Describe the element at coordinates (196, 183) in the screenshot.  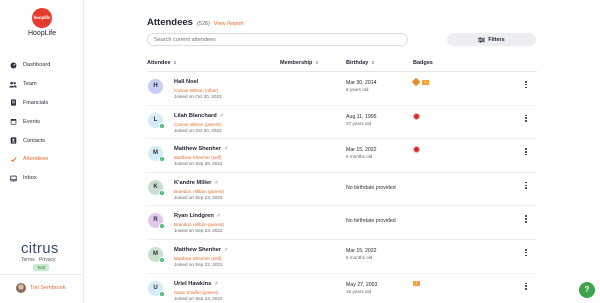
I see `attendee-name: K'andre Miller ♂` at that location.